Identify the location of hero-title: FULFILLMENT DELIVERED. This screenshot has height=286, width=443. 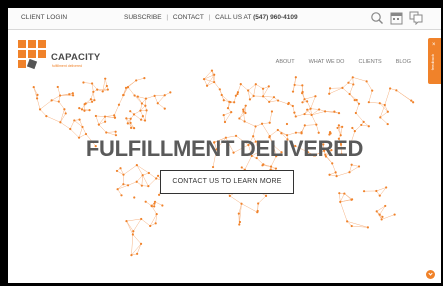
(224, 148).